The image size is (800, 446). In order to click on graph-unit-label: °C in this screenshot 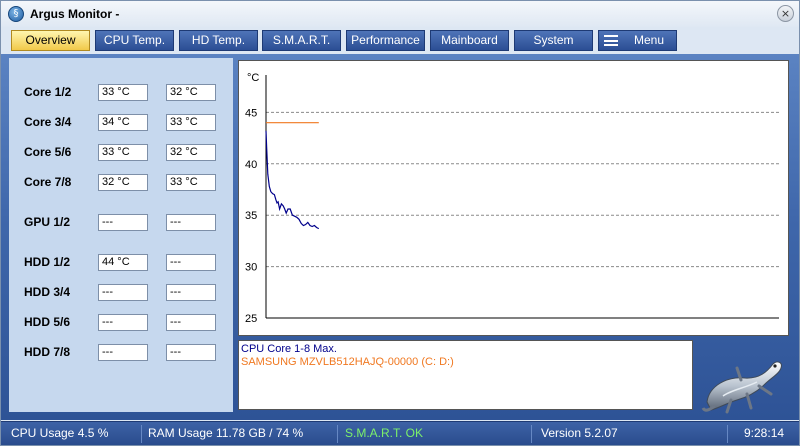, I will do `click(253, 78)`.